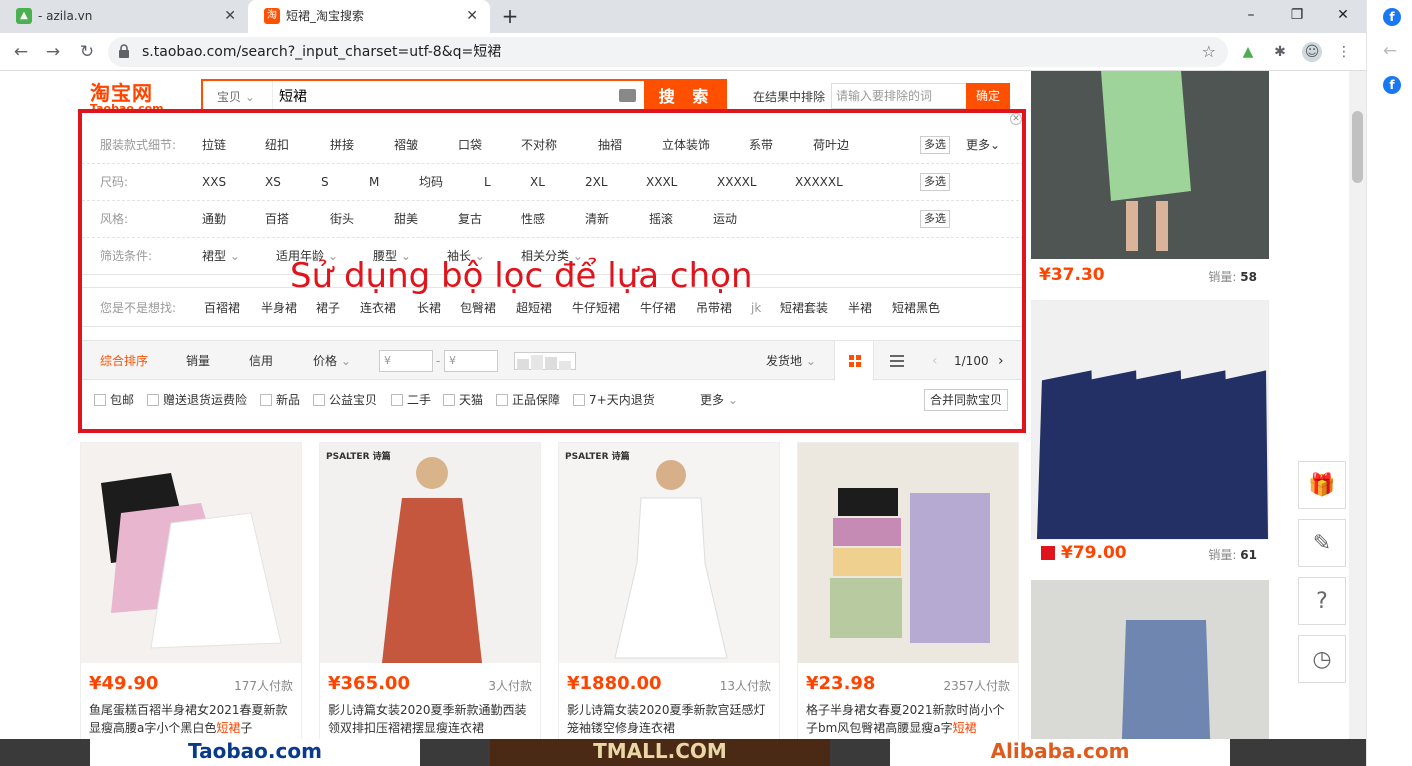 Image resolution: width=1412 pixels, height=766 pixels. I want to click on taobao-logo: 淘宝网 Taobao.com, so click(138, 96).